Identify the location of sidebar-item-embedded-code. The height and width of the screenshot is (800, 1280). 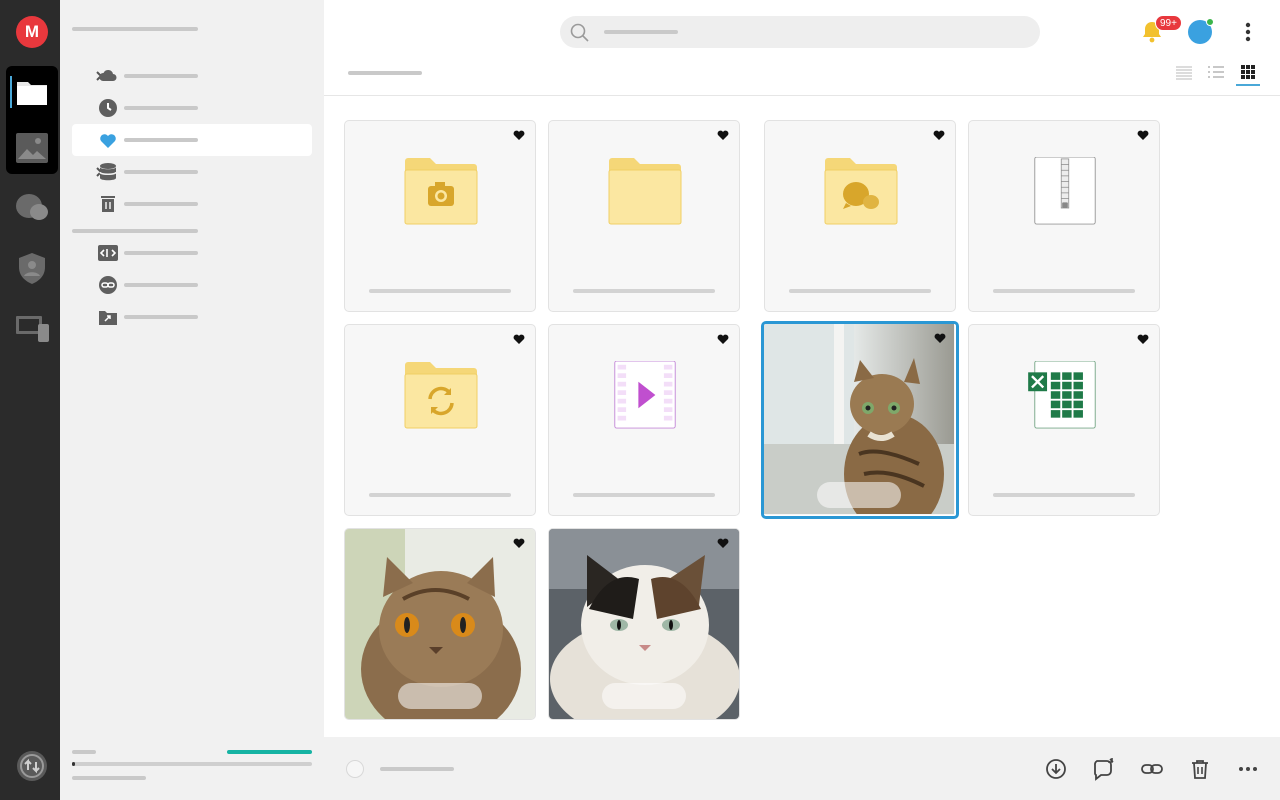
(192, 253).